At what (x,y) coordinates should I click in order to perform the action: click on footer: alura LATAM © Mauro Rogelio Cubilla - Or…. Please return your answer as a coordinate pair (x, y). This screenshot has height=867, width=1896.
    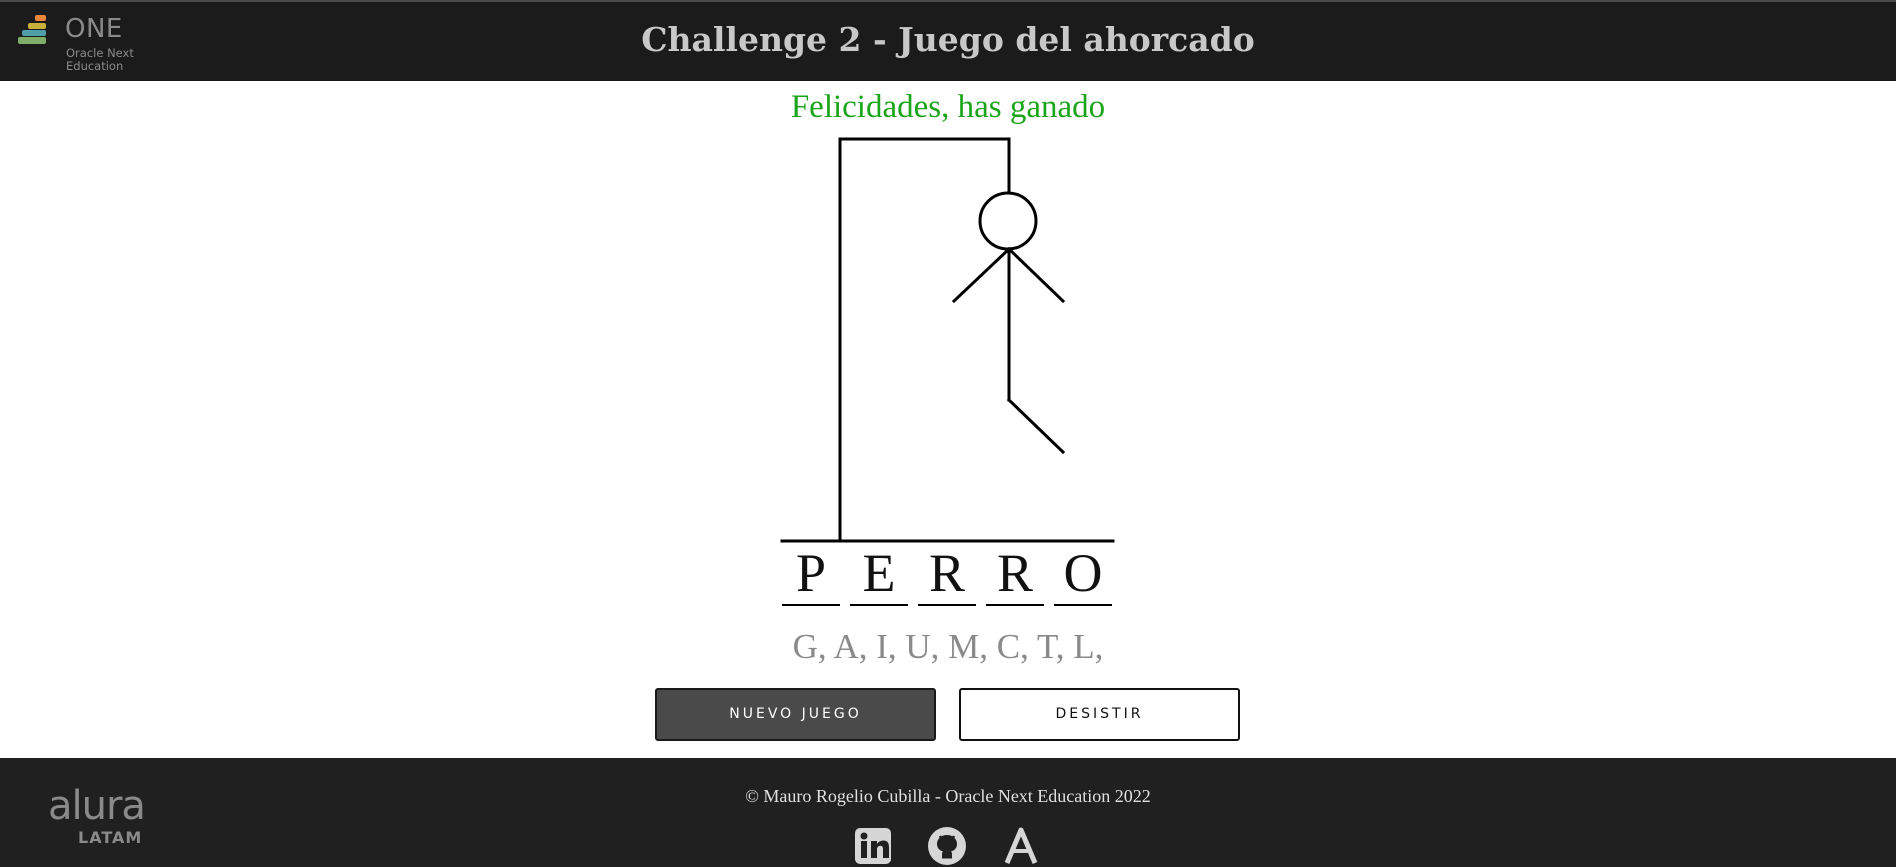
    Looking at the image, I should click on (948, 812).